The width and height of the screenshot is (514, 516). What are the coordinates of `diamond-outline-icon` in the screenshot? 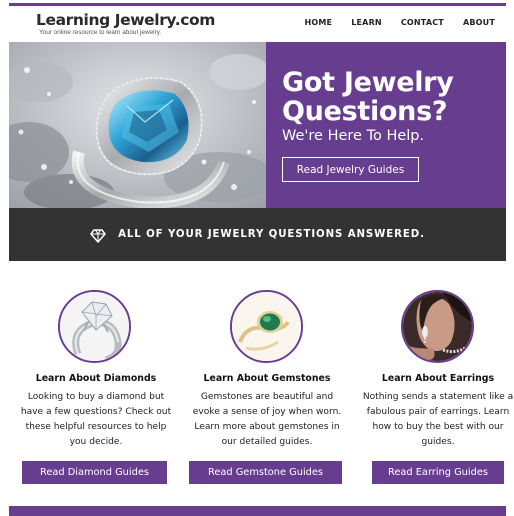 It's located at (98, 235).